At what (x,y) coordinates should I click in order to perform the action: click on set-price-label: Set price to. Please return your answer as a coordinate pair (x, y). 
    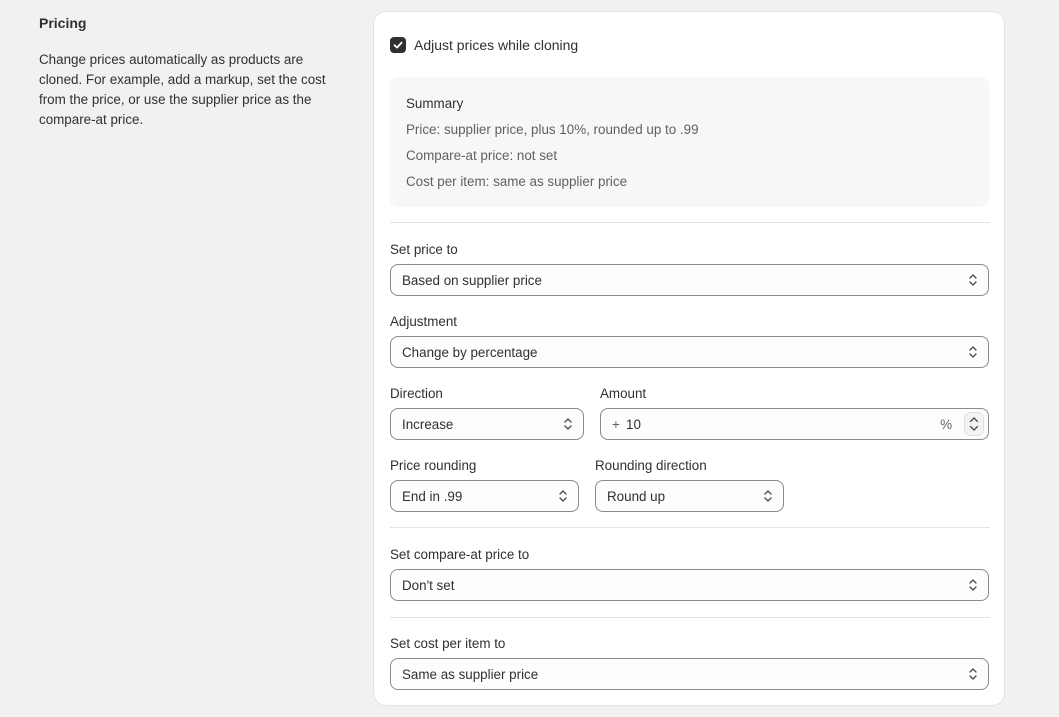
    Looking at the image, I should click on (424, 249).